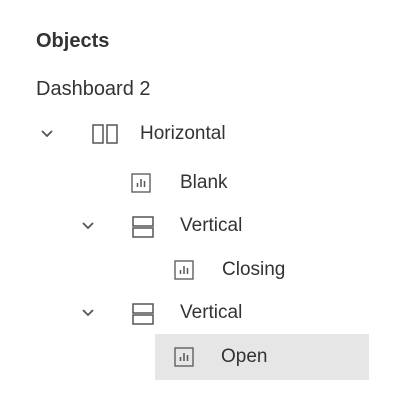  What do you see at coordinates (93, 89) in the screenshot?
I see `dashboard-name: Dashboard 2` at bounding box center [93, 89].